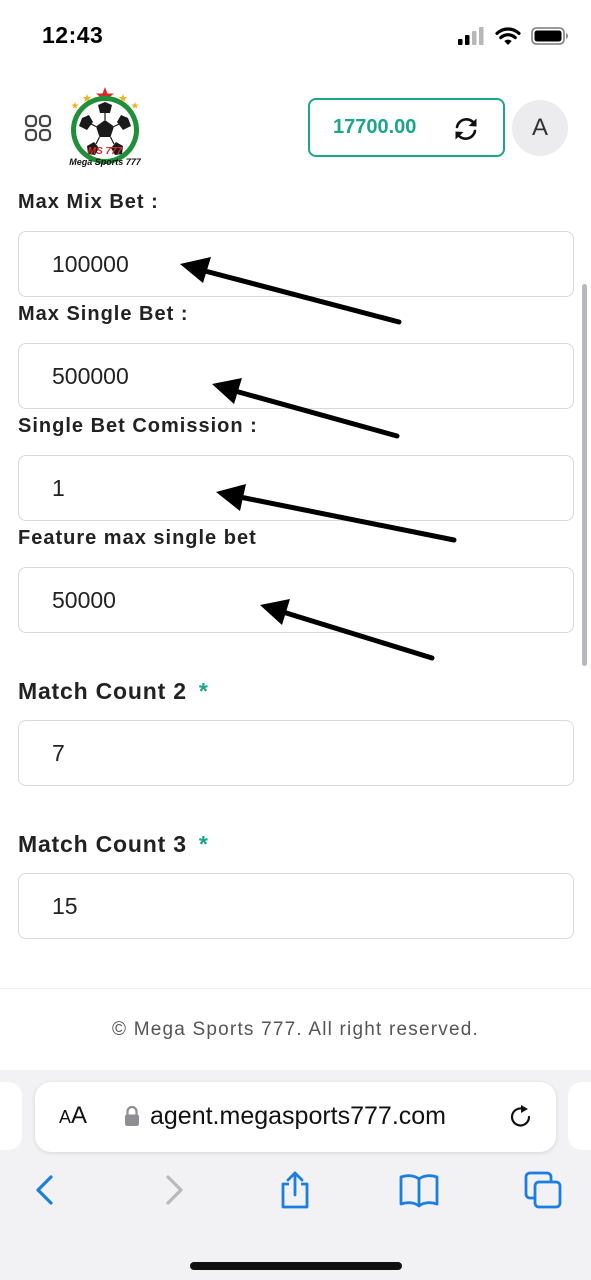 This screenshot has width=591, height=1280. Describe the element at coordinates (471, 36) in the screenshot. I see `cellular-signal-icon` at that location.